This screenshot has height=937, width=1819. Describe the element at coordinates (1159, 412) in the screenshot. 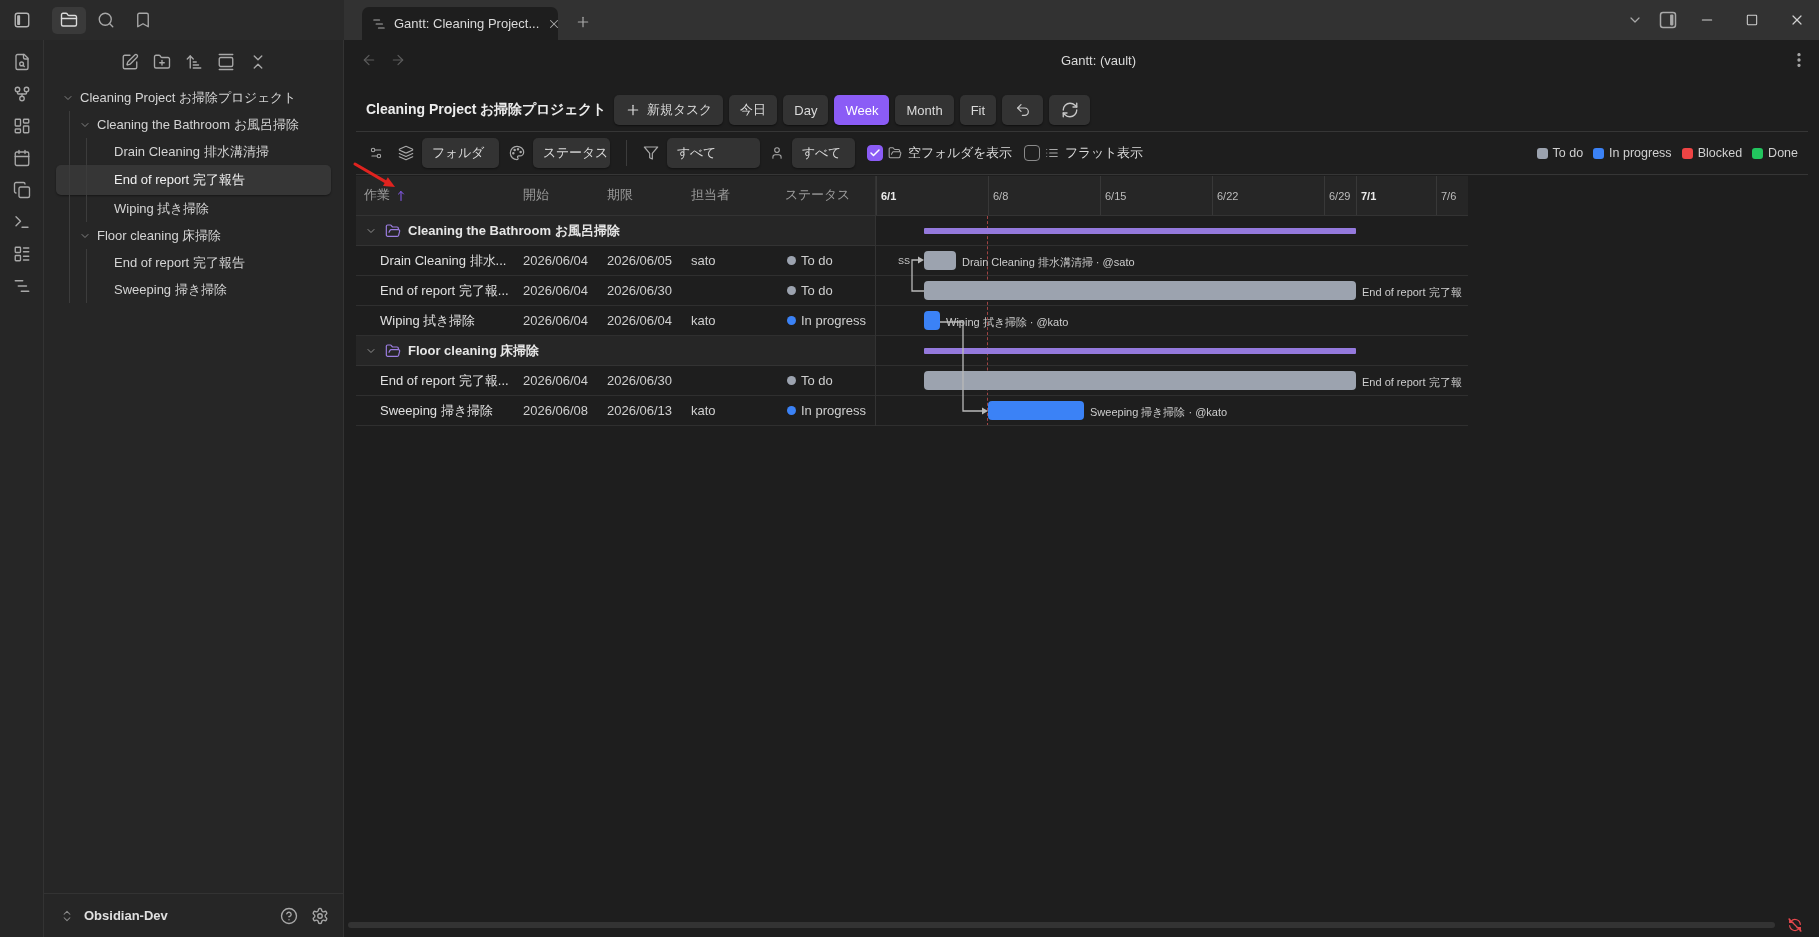

I see `bar-label: Sweeping 掃き掃除 · @kato` at that location.